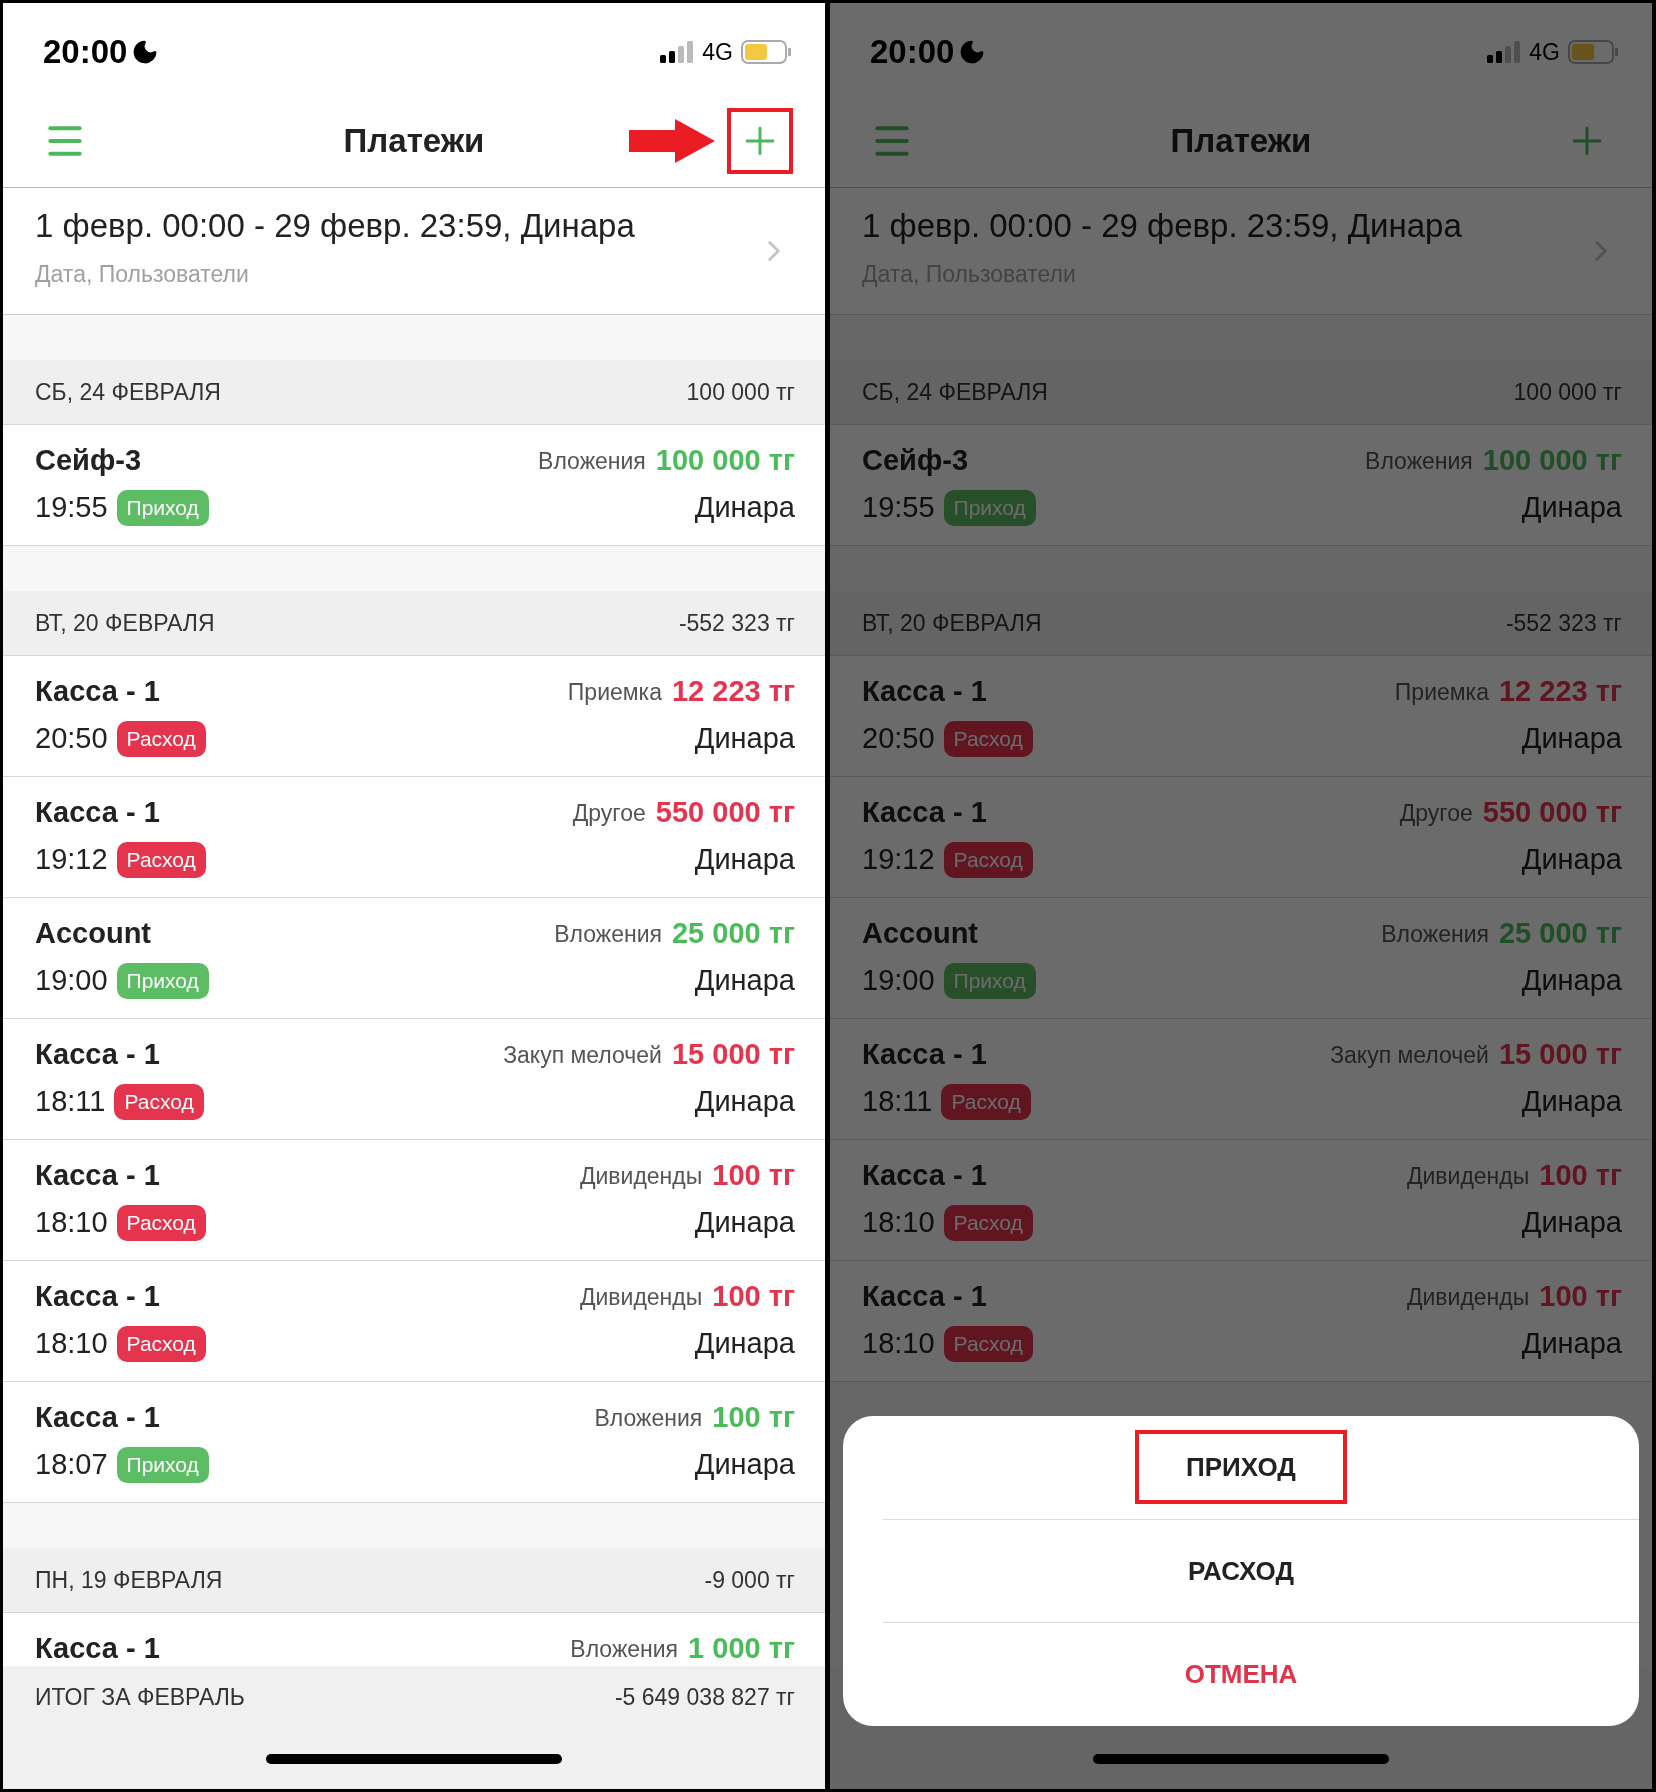 This screenshot has height=1792, width=1656. I want to click on filter-title: 1 февр. 00:00 - 29 февр. 23:59, Динара, so click(335, 226).